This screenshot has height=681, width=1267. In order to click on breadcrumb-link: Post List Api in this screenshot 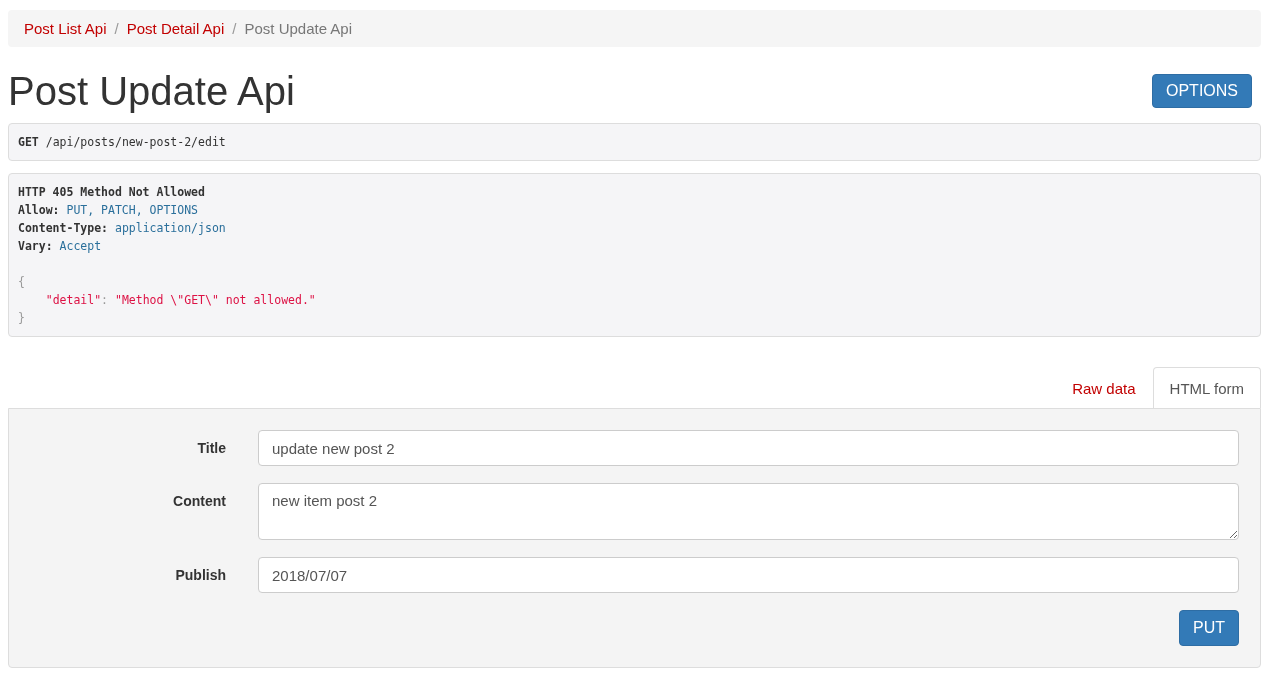, I will do `click(65, 28)`.